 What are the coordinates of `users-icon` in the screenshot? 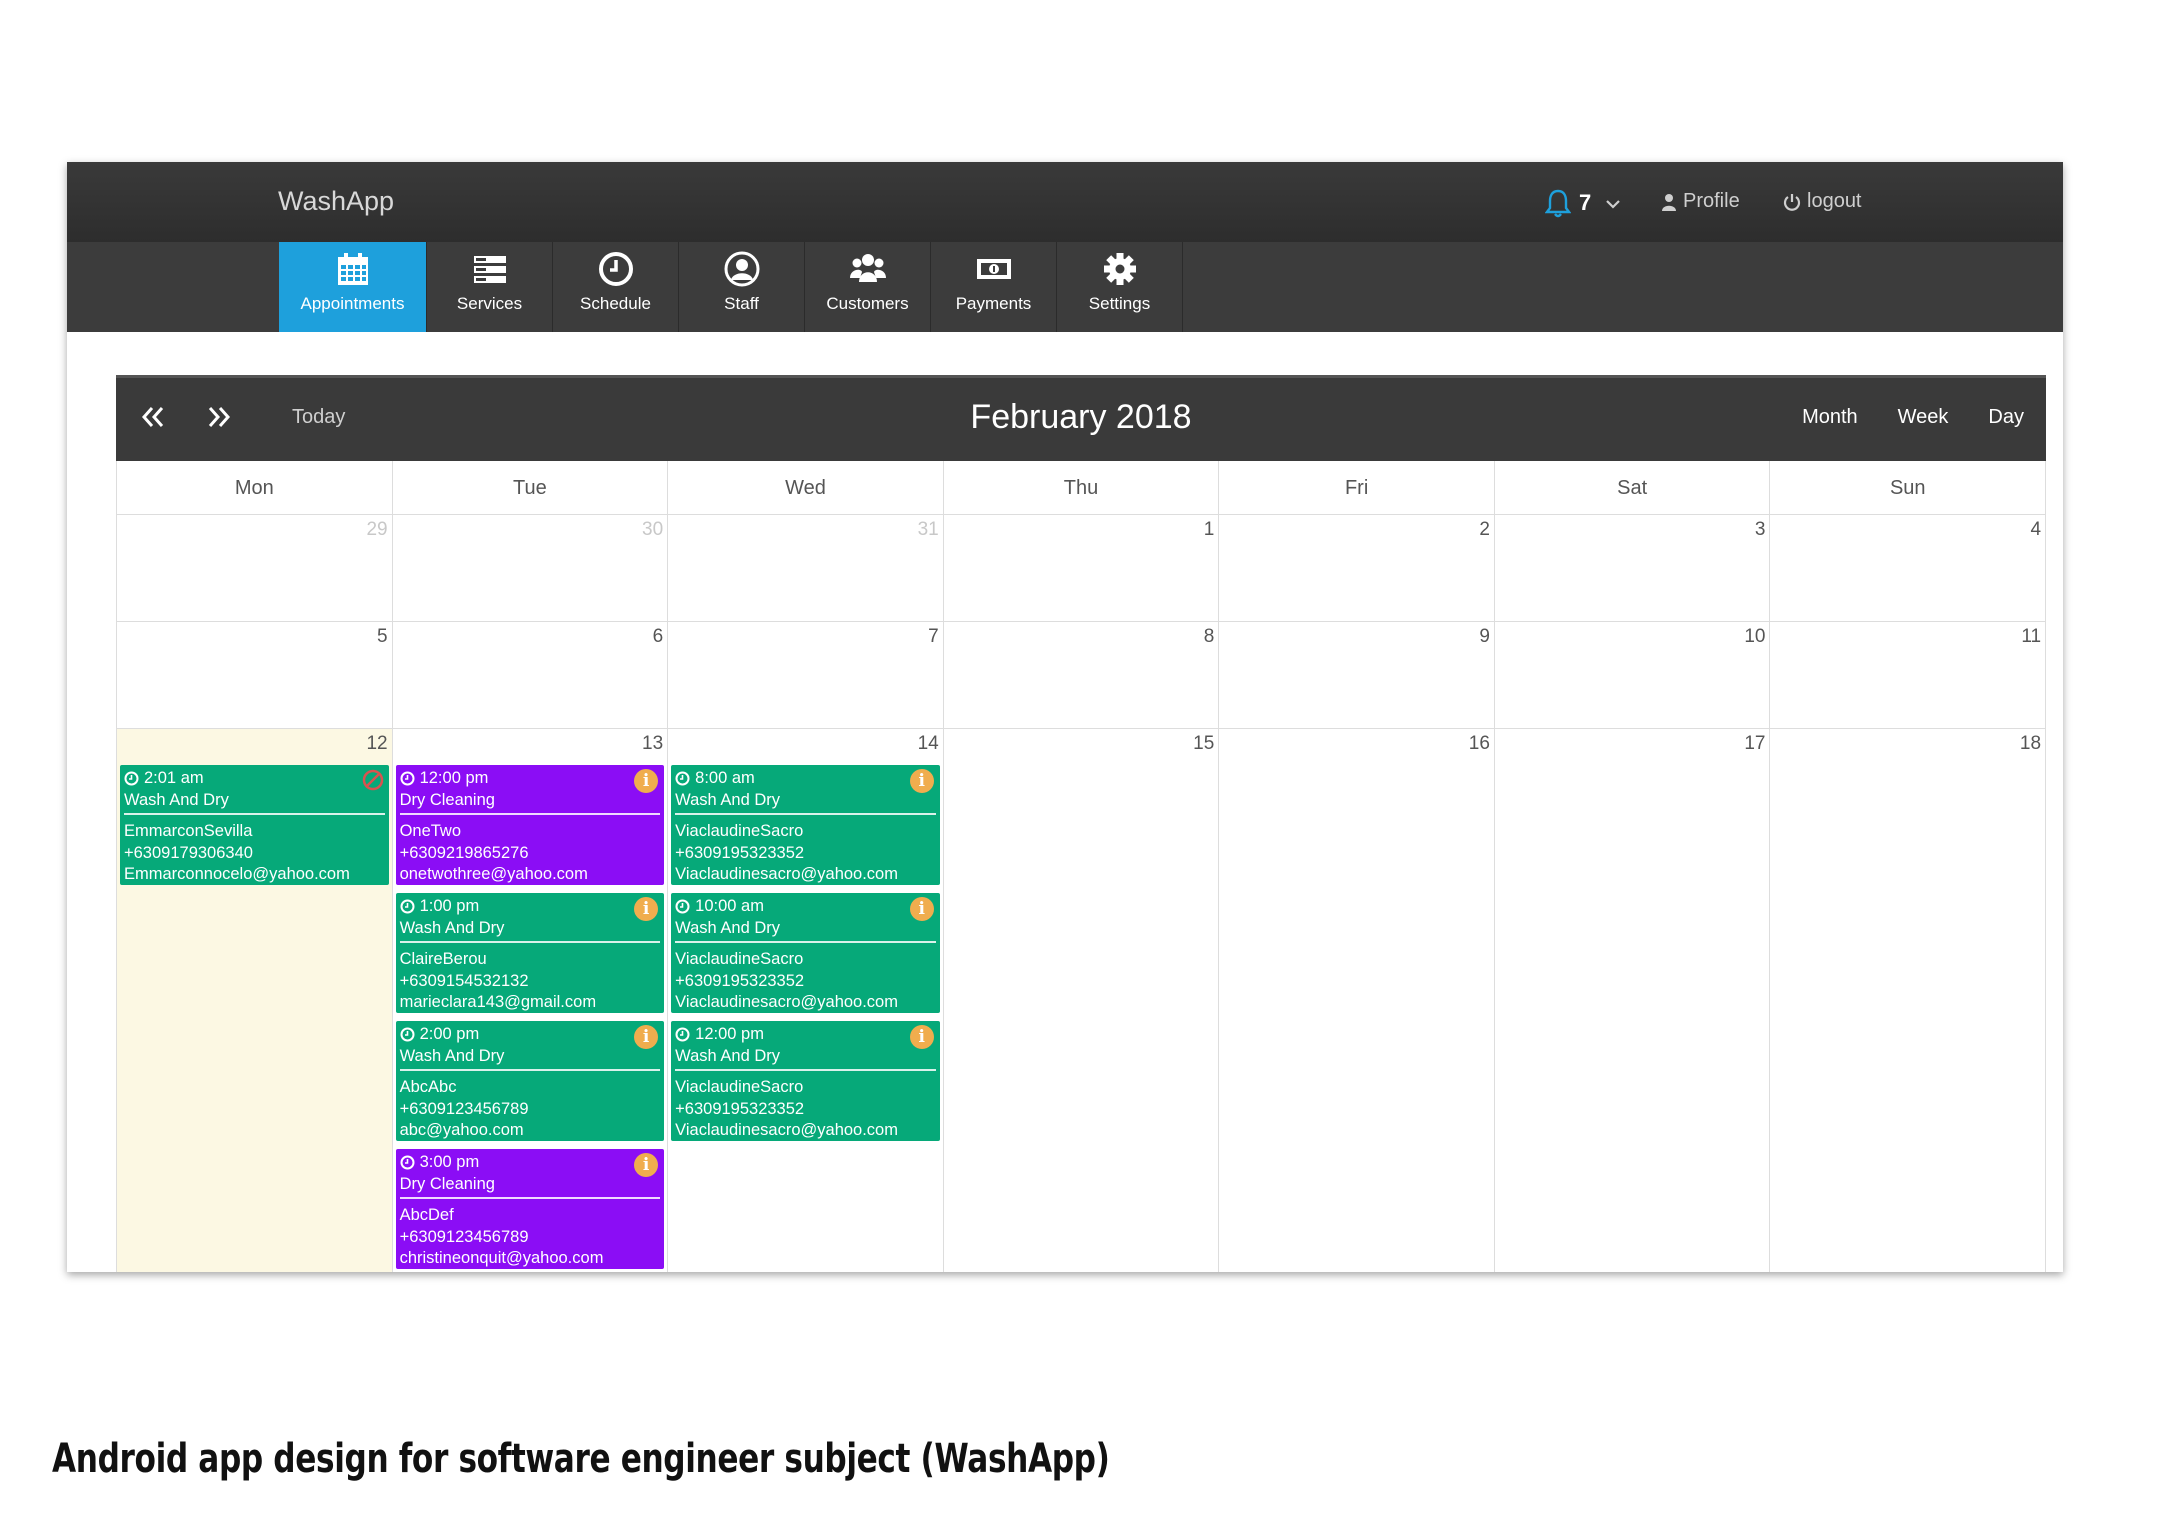 It's located at (867, 268).